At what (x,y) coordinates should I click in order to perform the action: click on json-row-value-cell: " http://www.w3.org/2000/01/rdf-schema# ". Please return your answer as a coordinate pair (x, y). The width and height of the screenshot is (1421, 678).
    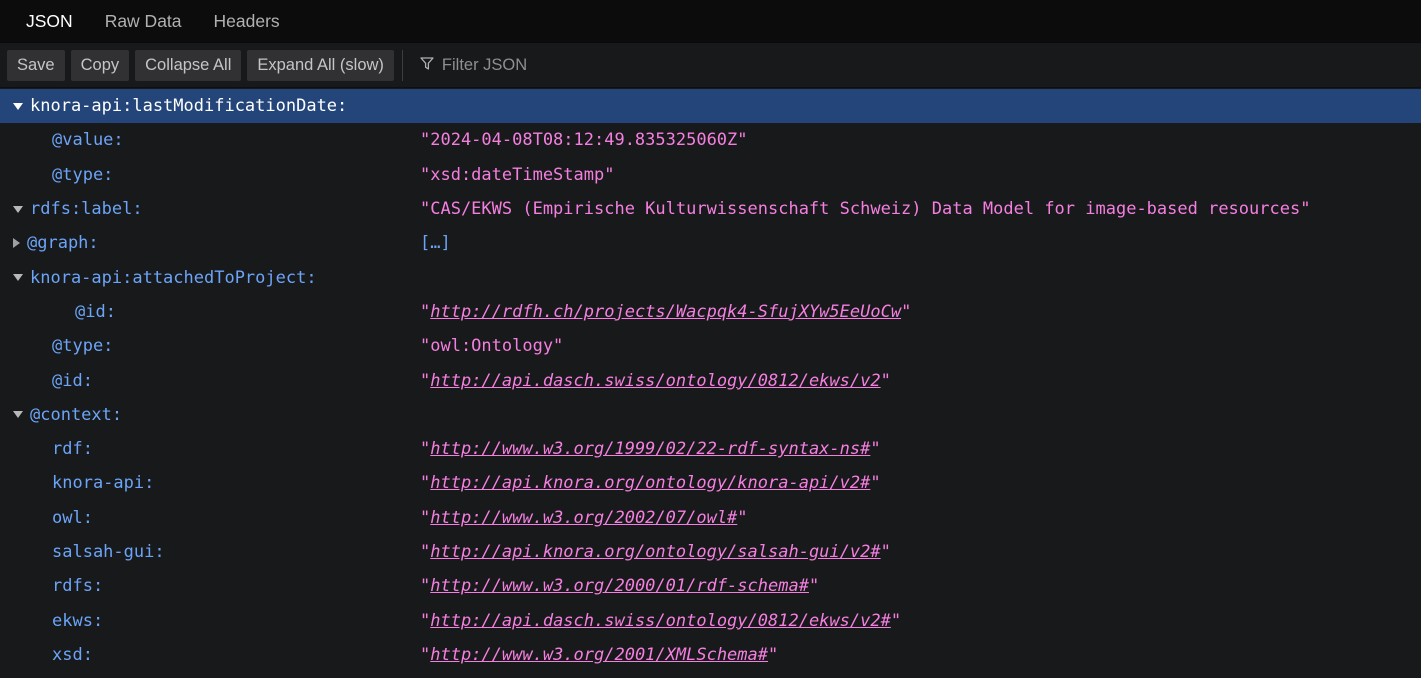
    Looking at the image, I should click on (920, 586).